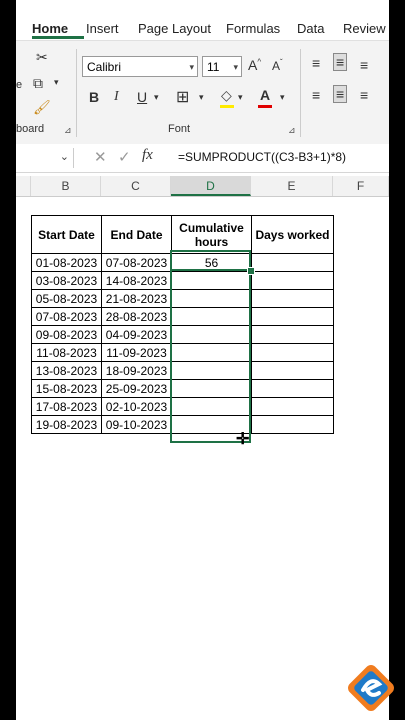 The height and width of the screenshot is (720, 405). I want to click on font-color-dropdown-icon: ▾, so click(282, 97).